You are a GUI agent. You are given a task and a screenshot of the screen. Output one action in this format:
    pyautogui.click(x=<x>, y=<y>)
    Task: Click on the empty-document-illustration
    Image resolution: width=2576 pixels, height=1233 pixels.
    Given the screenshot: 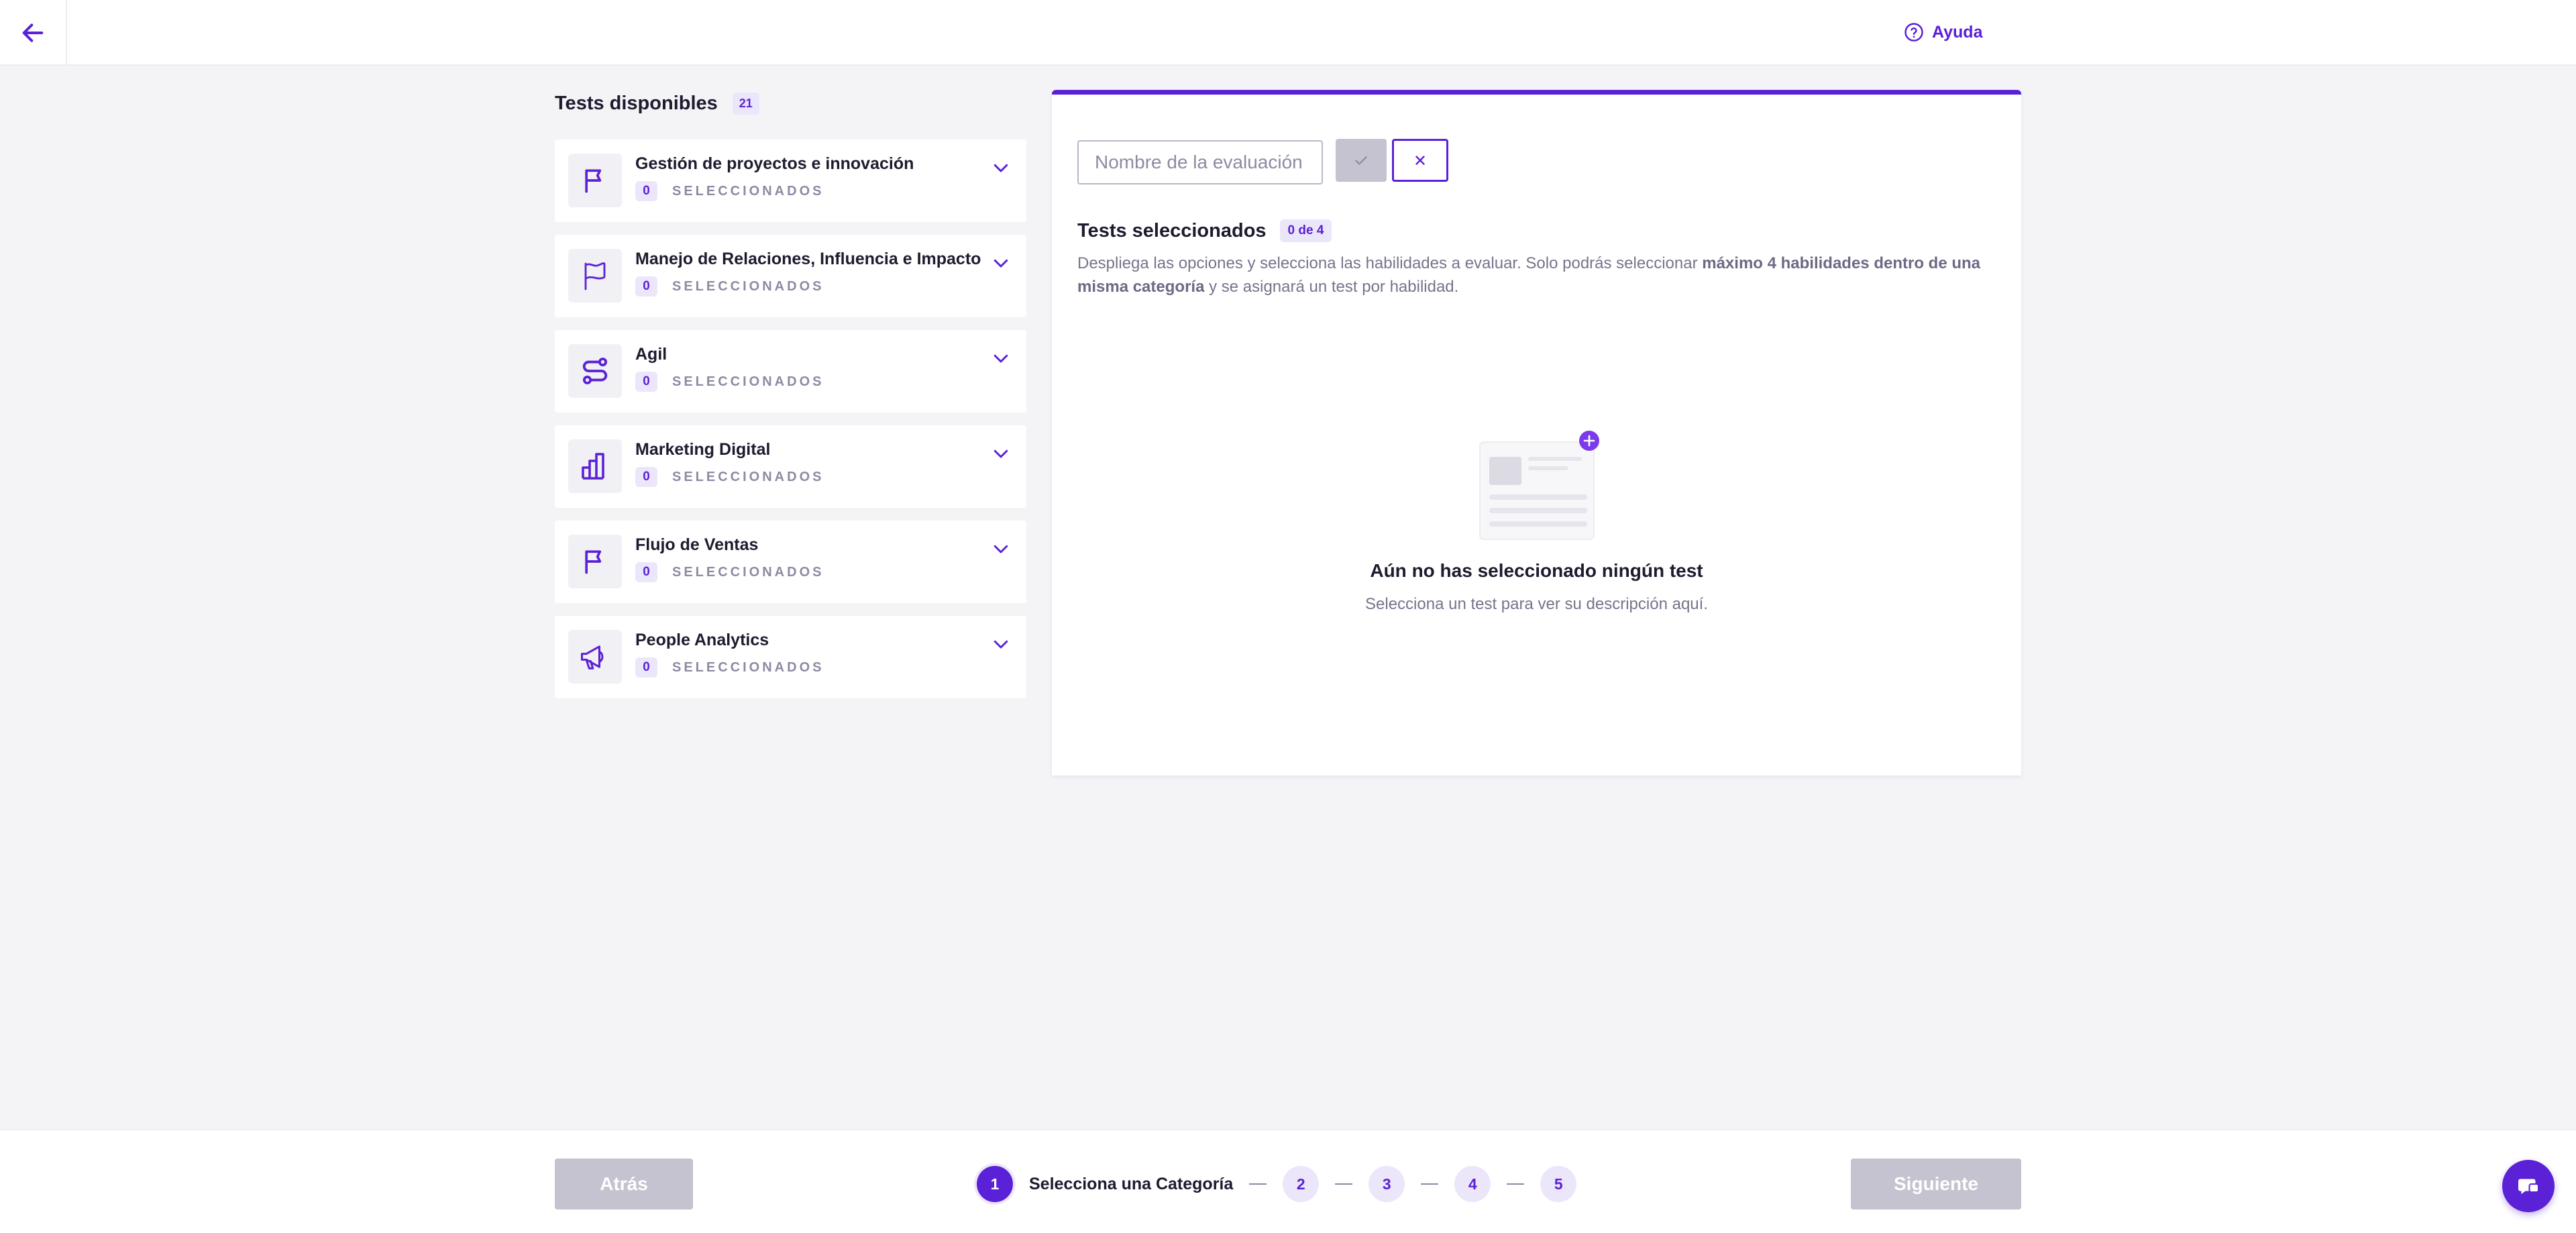 What is the action you would take?
    pyautogui.click(x=1537, y=487)
    